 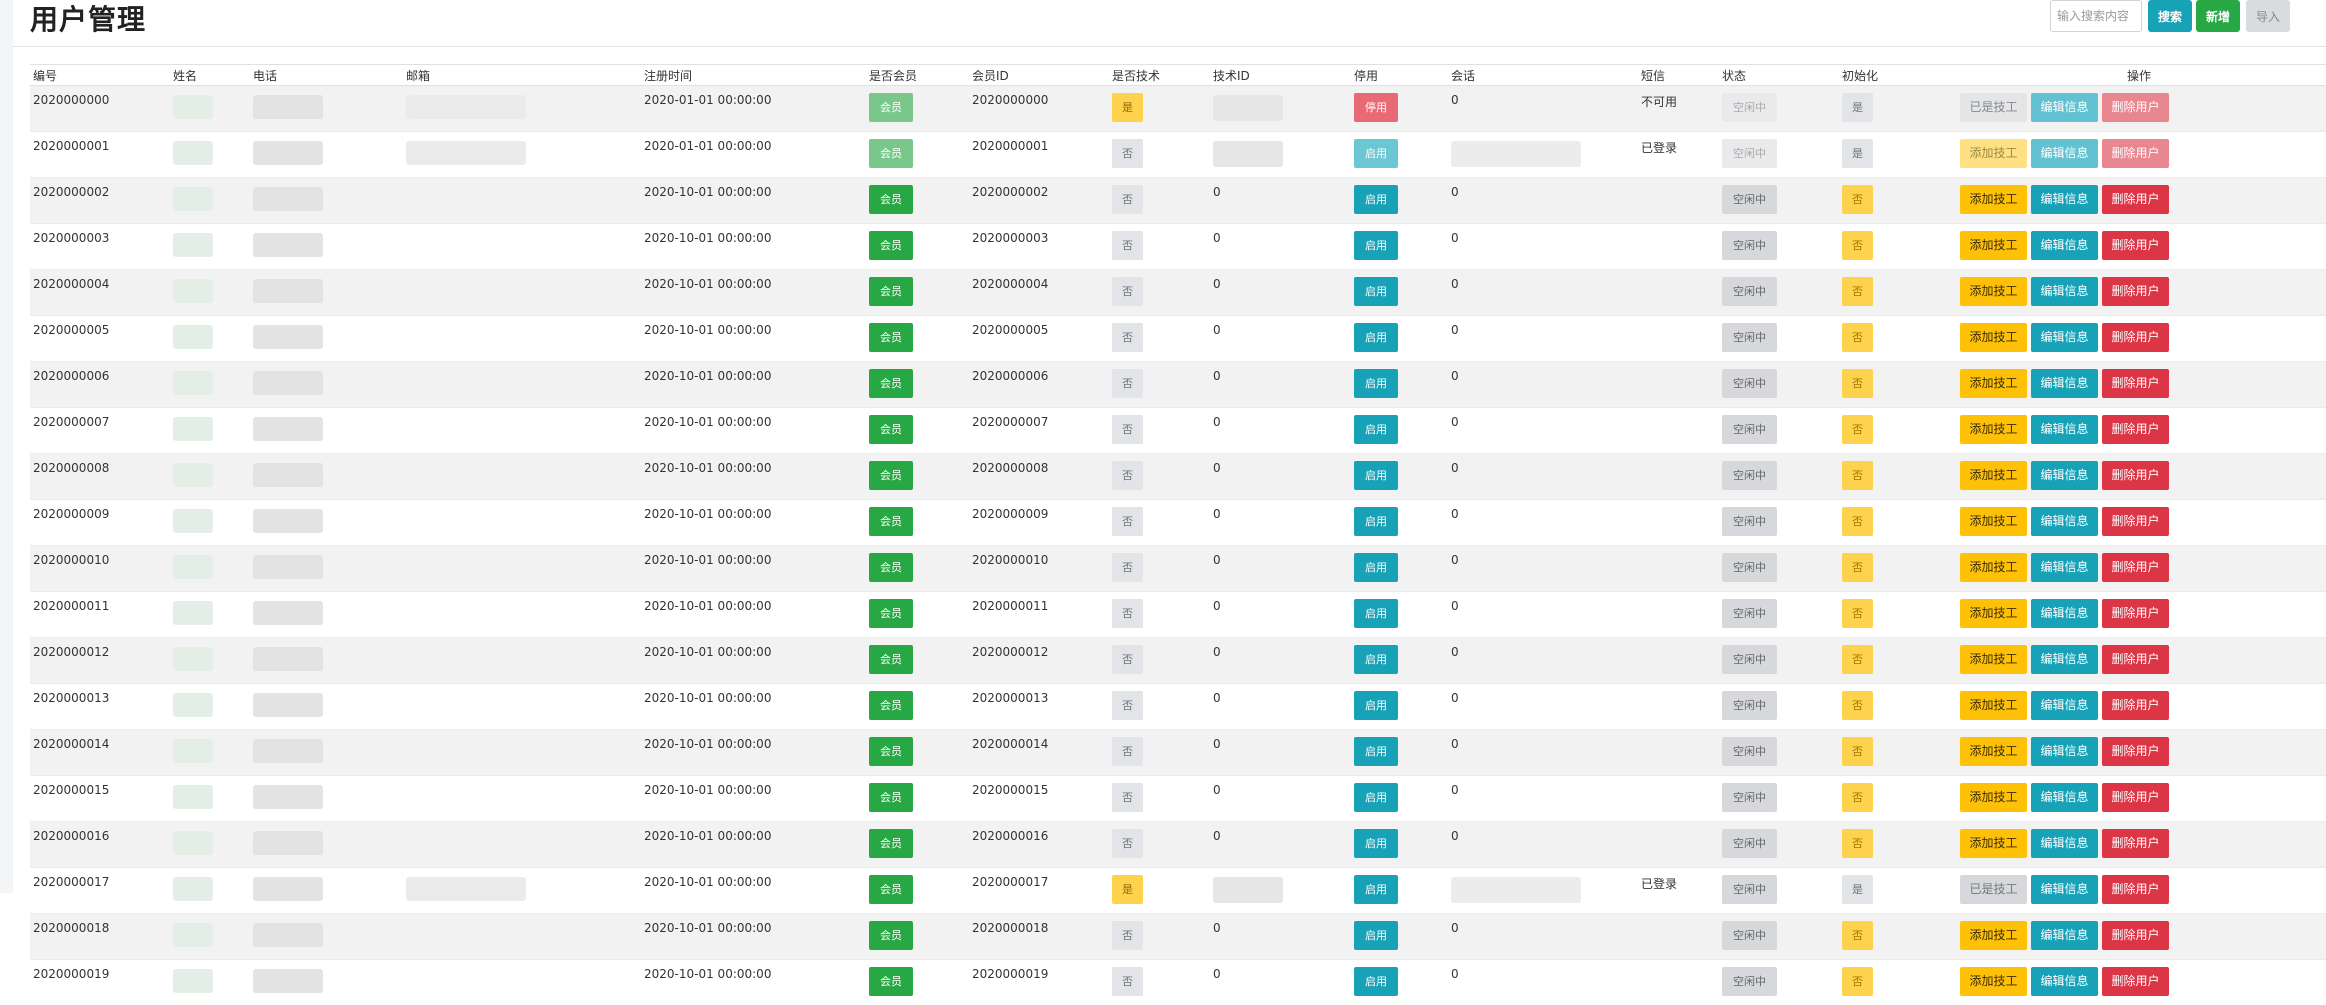 I want to click on col-header-sms: 短信, so click(x=1678, y=75).